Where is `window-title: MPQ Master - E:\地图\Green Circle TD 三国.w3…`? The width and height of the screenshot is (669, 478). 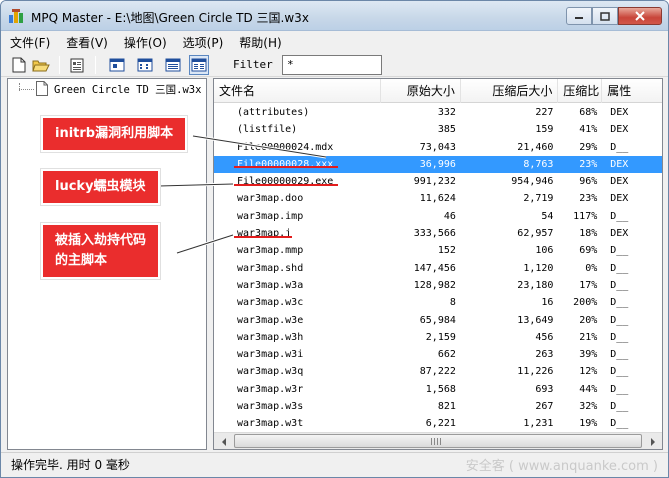
window-title: MPQ Master - E:\地图\Green Circle TD 三国.w3… is located at coordinates (170, 18).